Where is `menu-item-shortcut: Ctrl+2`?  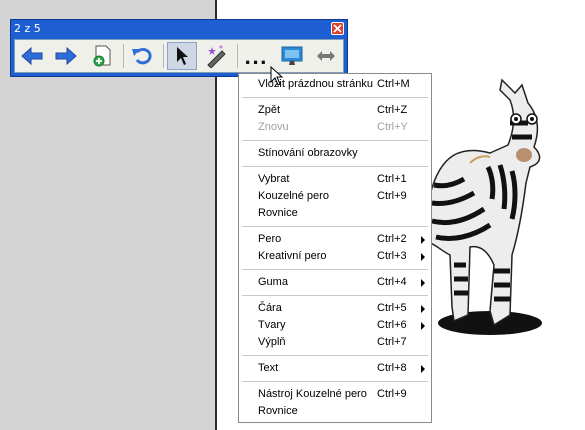 menu-item-shortcut: Ctrl+2 is located at coordinates (392, 239).